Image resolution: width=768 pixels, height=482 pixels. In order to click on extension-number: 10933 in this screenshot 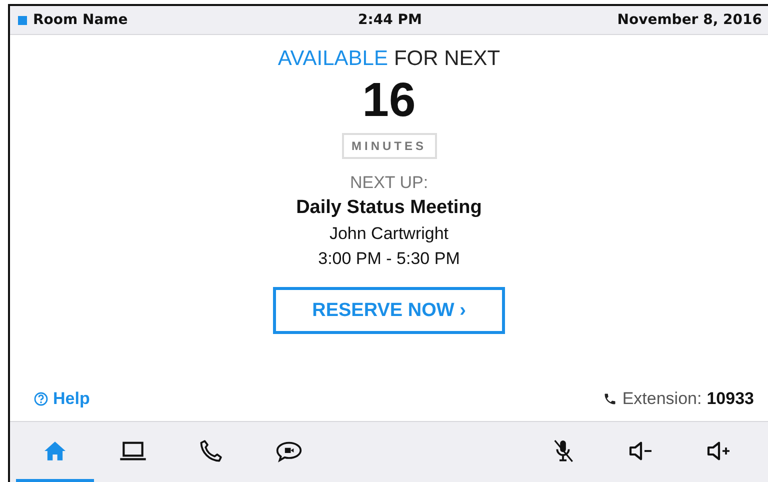, I will do `click(730, 399)`.